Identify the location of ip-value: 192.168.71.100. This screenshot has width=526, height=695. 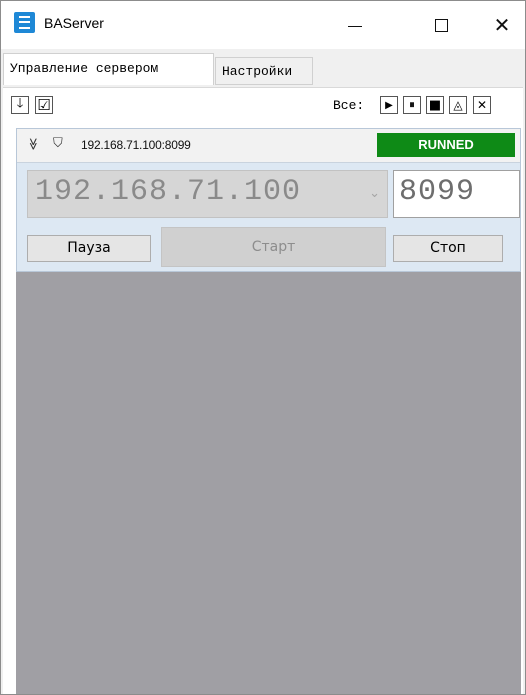
(168, 192).